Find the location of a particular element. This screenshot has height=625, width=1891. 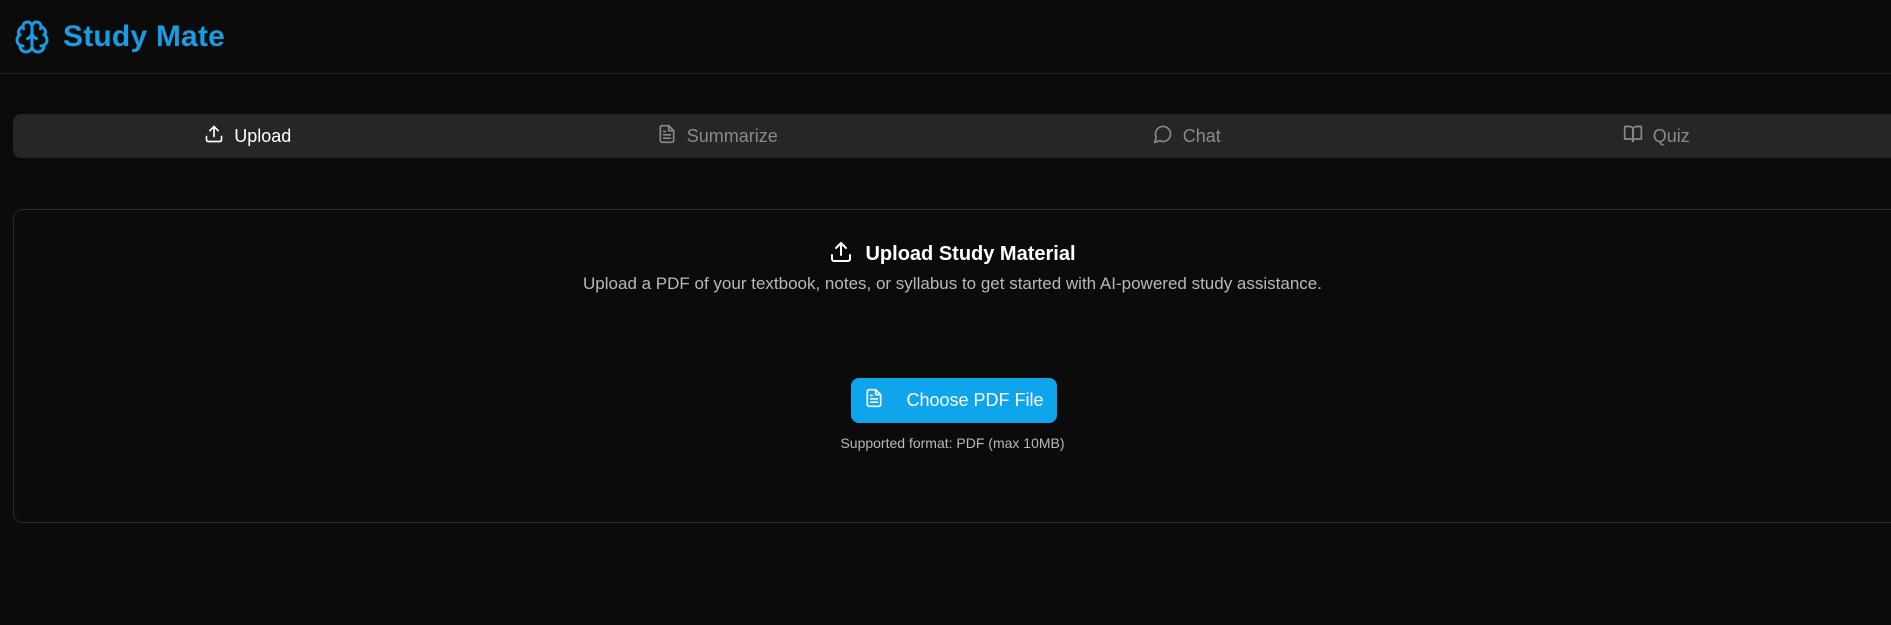

tab-chat: Chat is located at coordinates (1187, 136).